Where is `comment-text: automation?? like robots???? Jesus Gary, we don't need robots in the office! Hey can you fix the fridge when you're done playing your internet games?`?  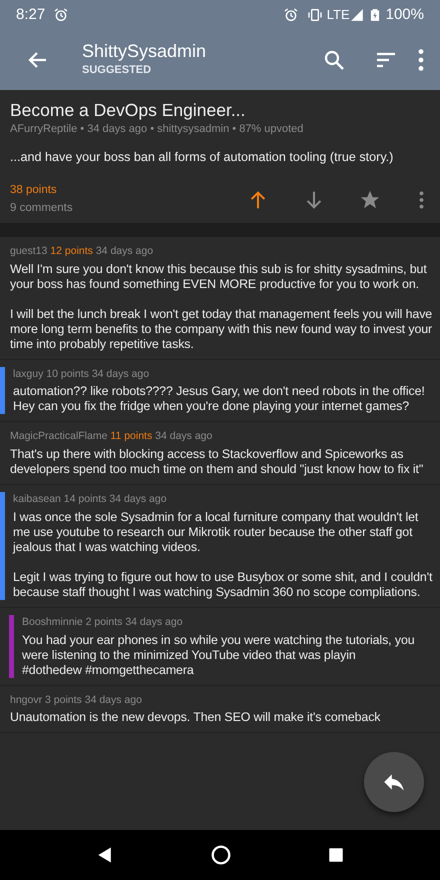 comment-text: automation?? like robots???? Jesus Gary, we don't need robots in the office! Hey can you fix the fridge when you're done playing your internet games? is located at coordinates (219, 399).